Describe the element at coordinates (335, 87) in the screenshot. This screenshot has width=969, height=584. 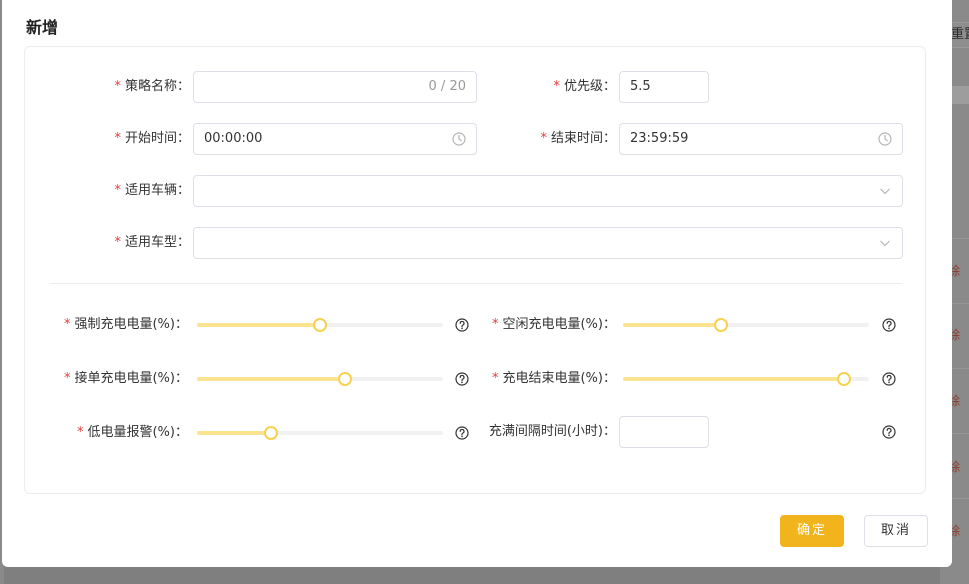
I see `strategy-name-input: 0 / 20` at that location.